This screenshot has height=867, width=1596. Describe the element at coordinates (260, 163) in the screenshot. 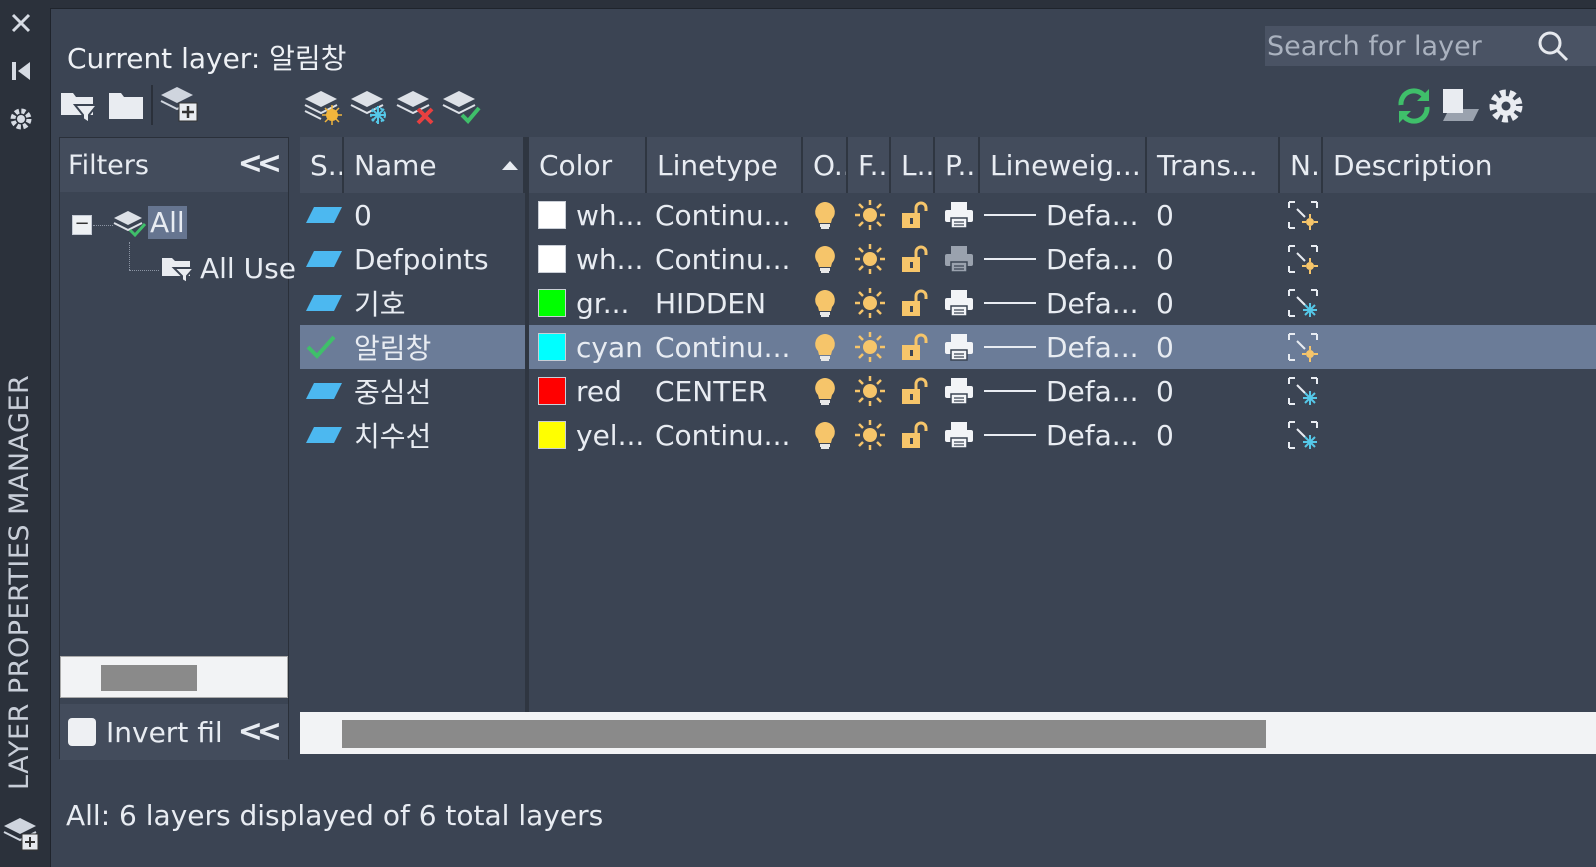

I see `collapse-filters-icon: <<` at that location.